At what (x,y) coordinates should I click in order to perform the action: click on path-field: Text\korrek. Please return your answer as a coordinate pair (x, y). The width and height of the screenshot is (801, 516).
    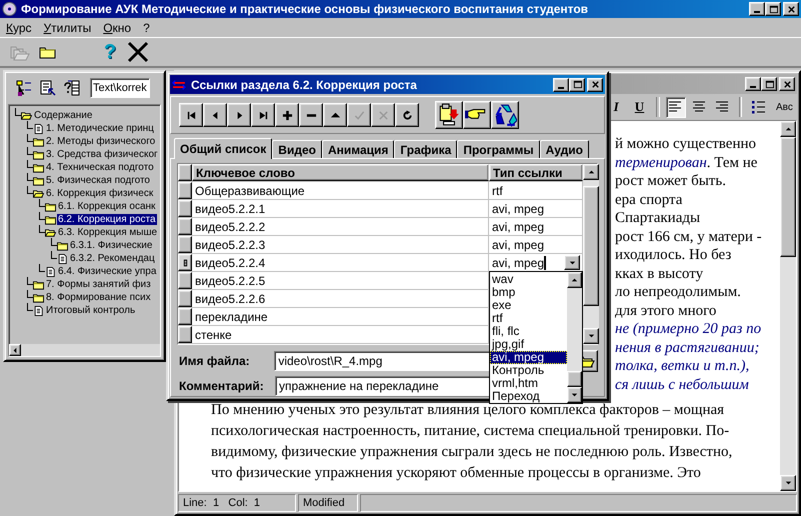
    Looking at the image, I should click on (120, 88).